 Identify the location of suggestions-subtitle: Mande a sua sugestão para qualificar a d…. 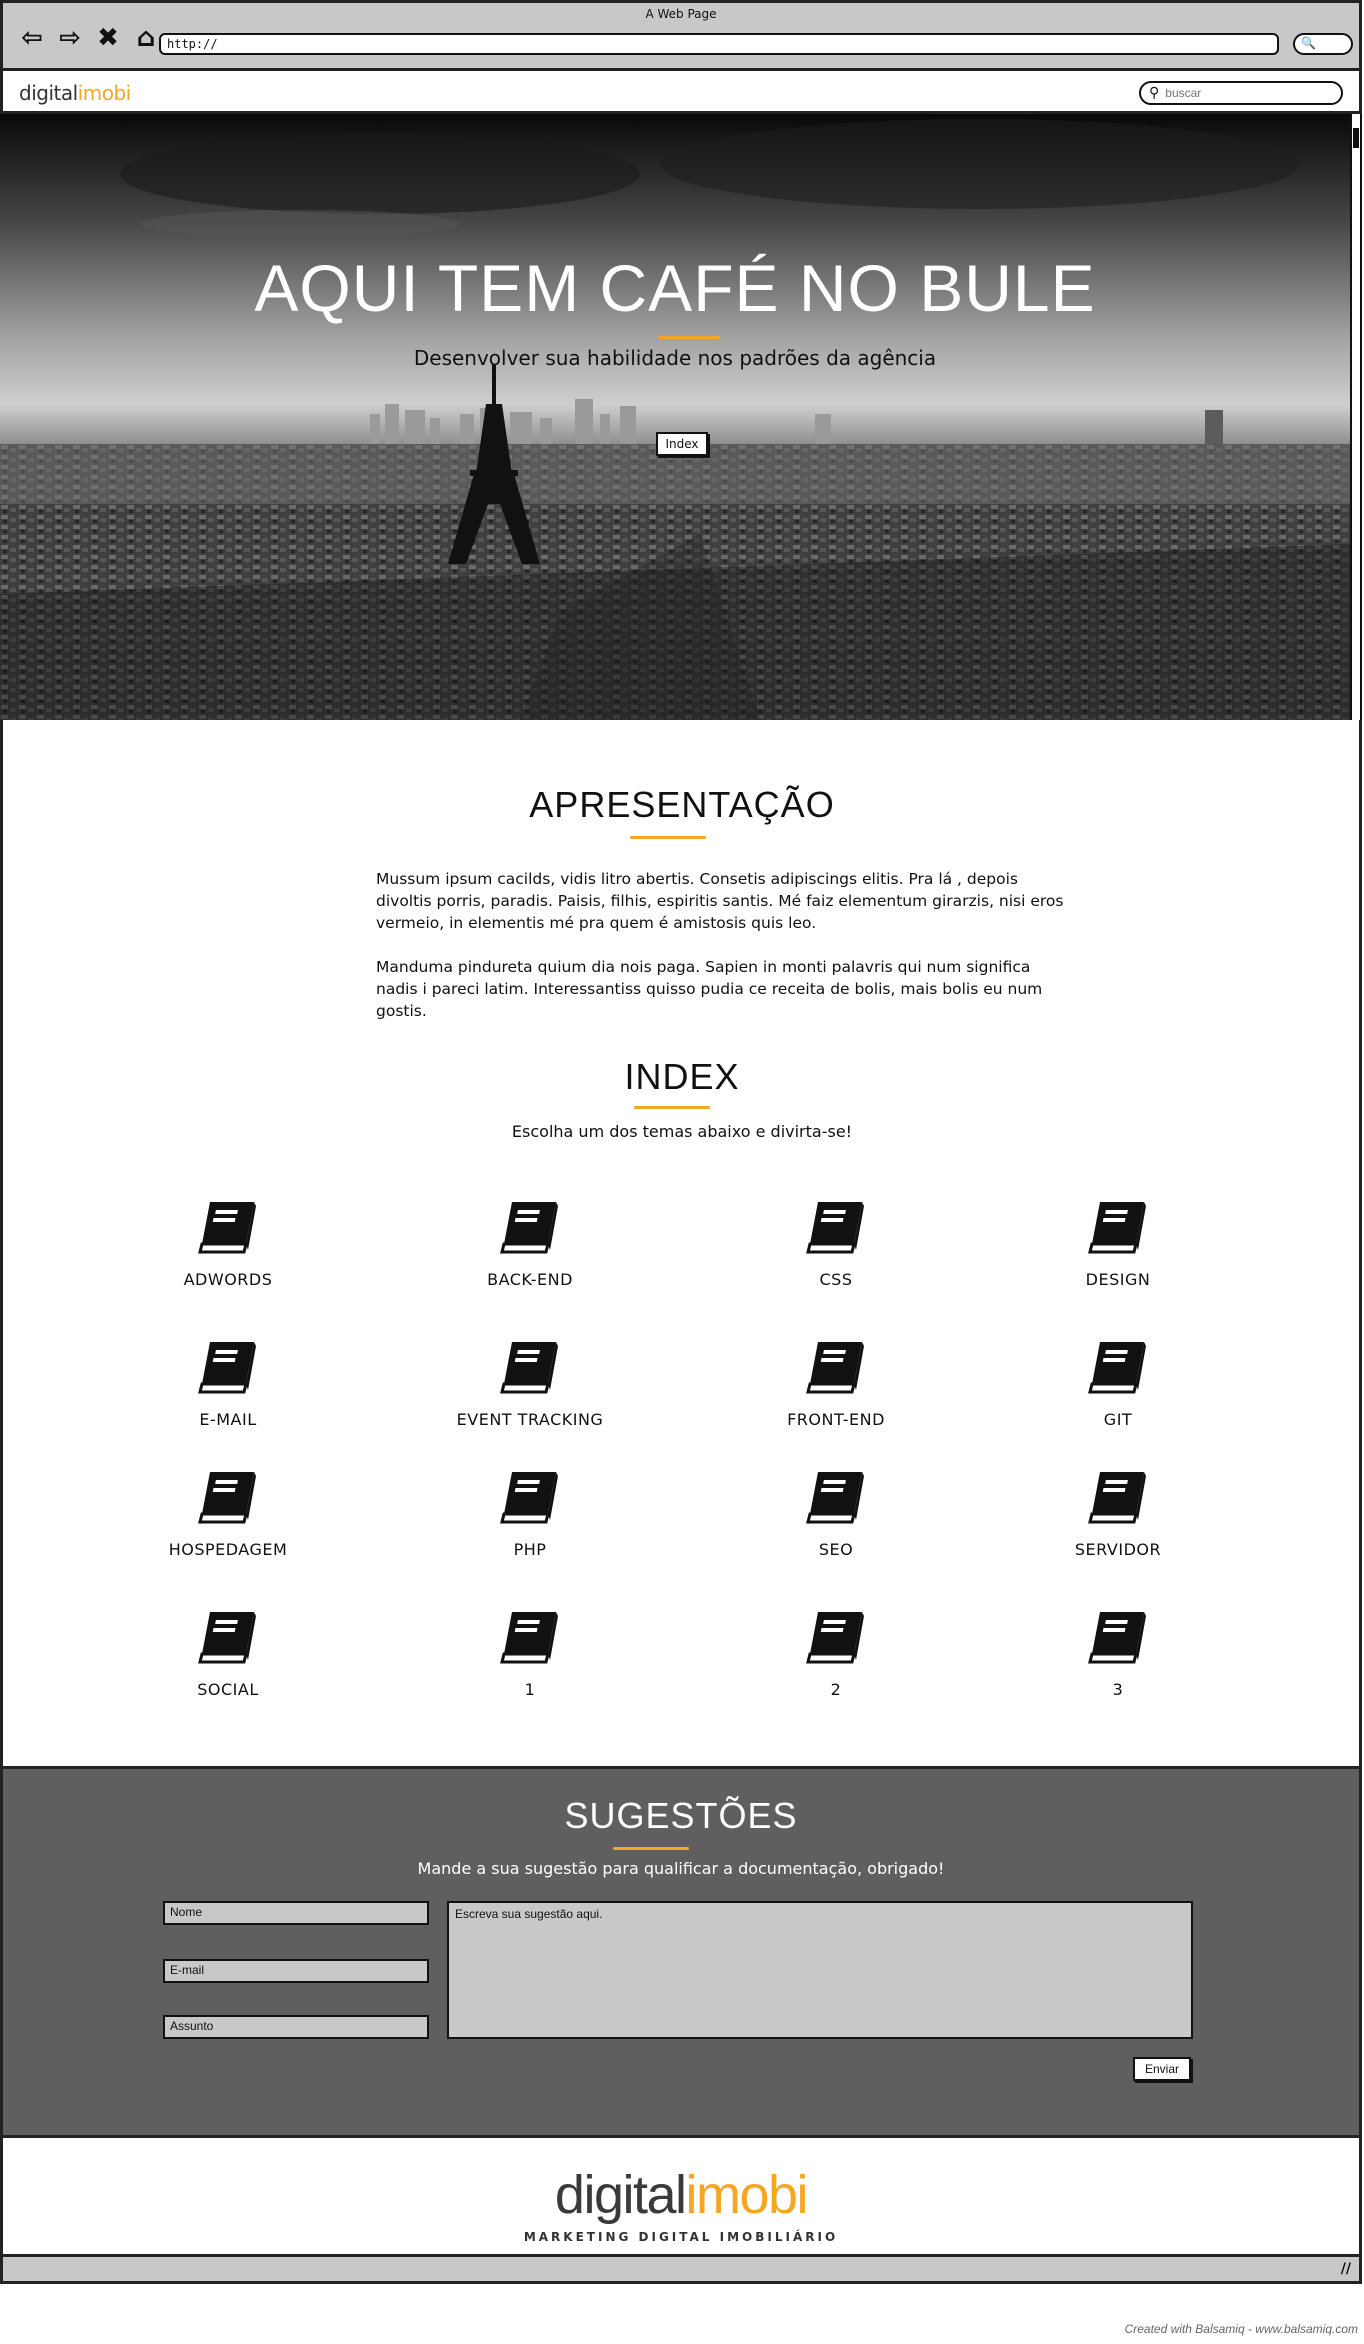
(681, 1868).